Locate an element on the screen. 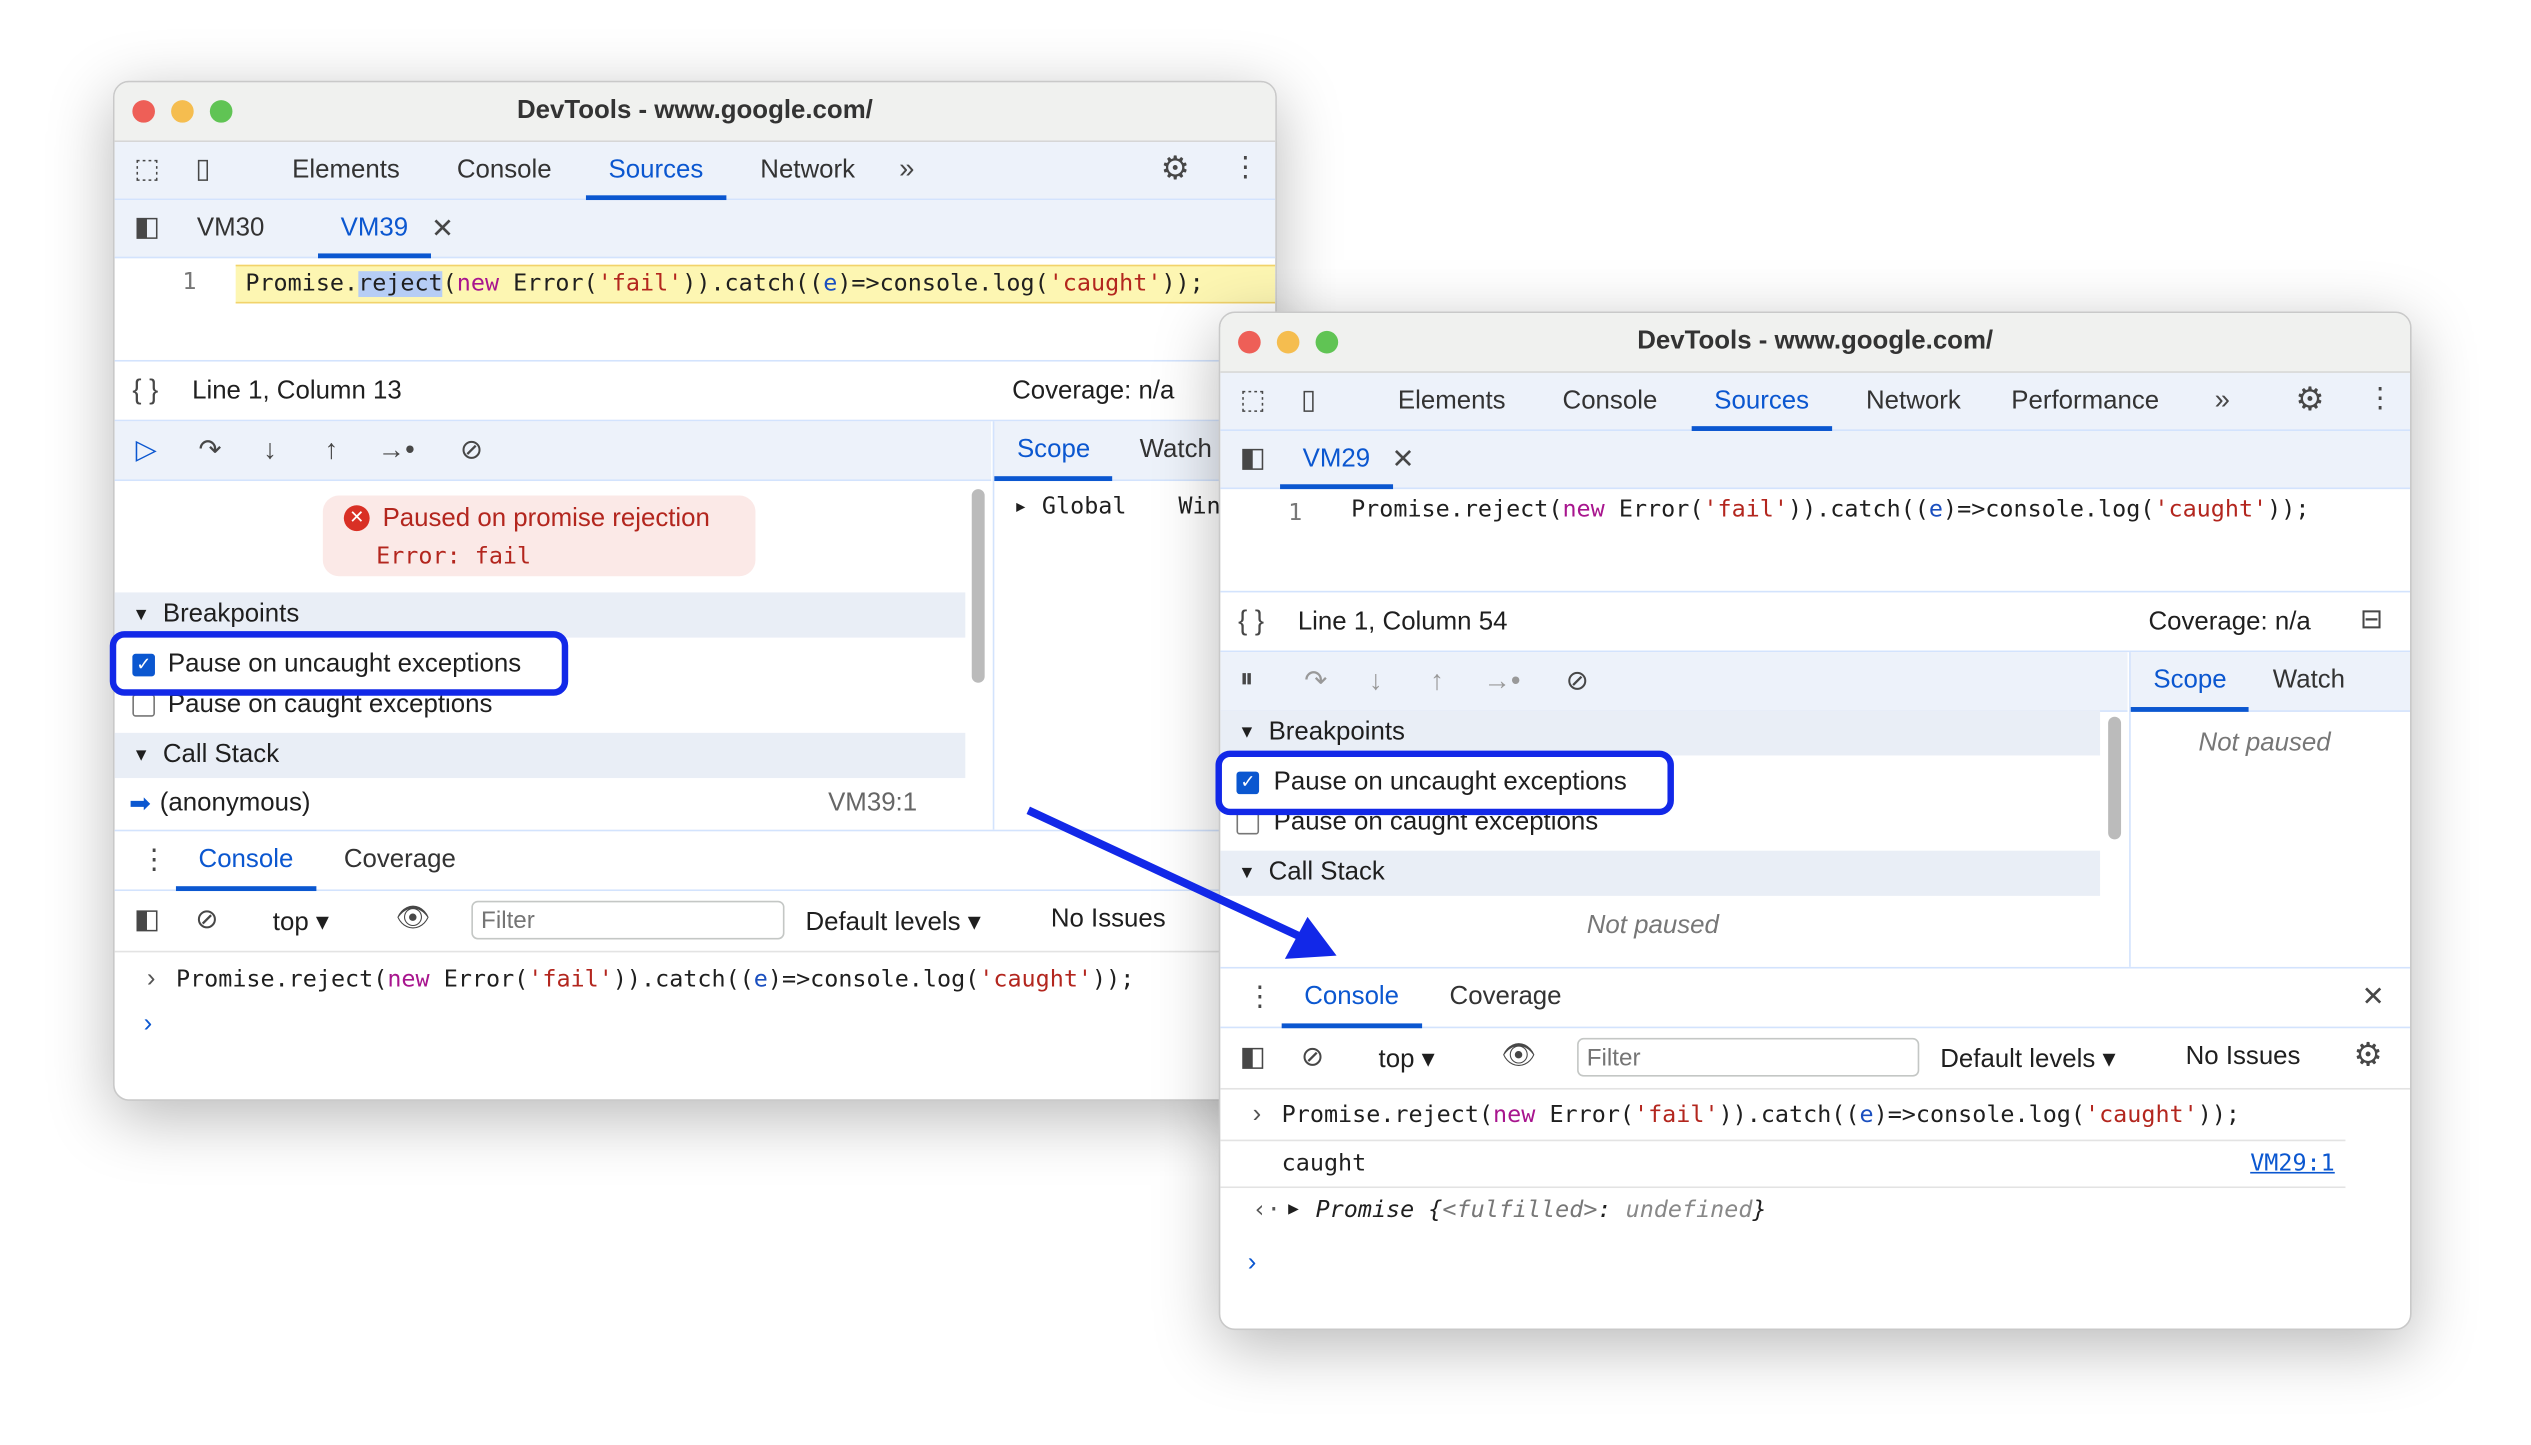  arrow-shaft is located at coordinates (1164, 873).